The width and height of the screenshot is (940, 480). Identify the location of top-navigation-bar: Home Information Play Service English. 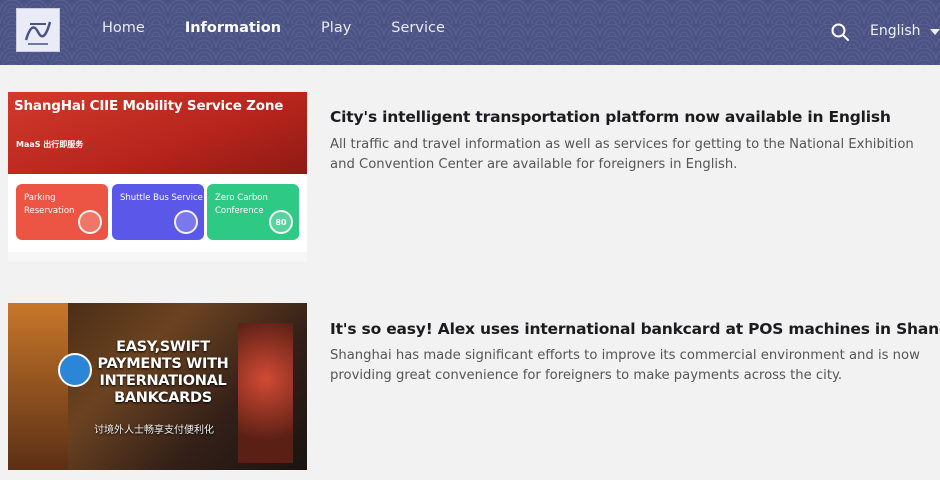
(470, 32).